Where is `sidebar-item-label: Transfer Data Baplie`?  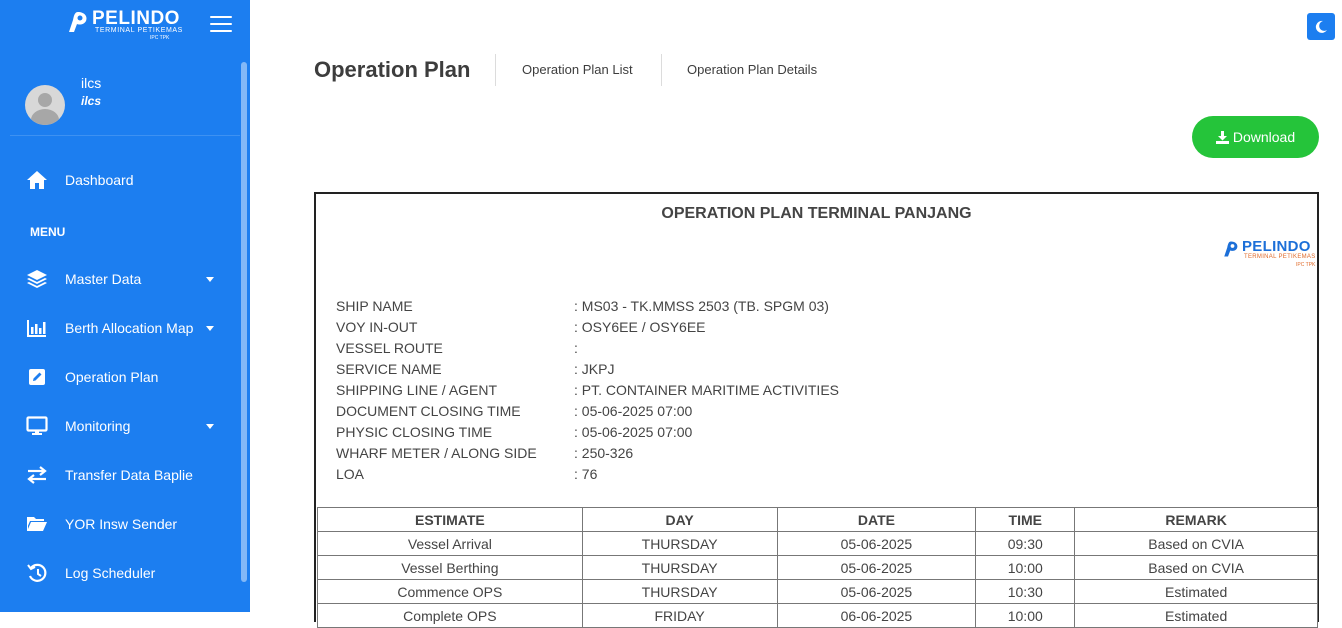 sidebar-item-label: Transfer Data Baplie is located at coordinates (129, 475).